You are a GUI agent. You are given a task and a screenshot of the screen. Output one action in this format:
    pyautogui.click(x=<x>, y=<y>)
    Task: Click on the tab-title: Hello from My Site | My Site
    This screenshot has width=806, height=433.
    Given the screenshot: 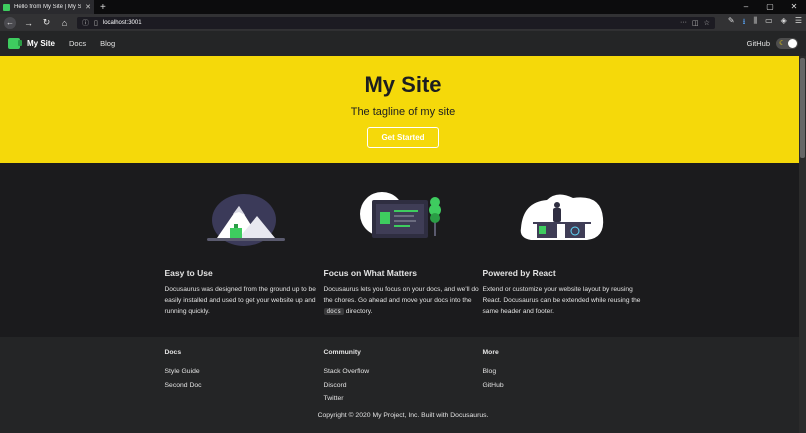 What is the action you would take?
    pyautogui.click(x=48, y=7)
    